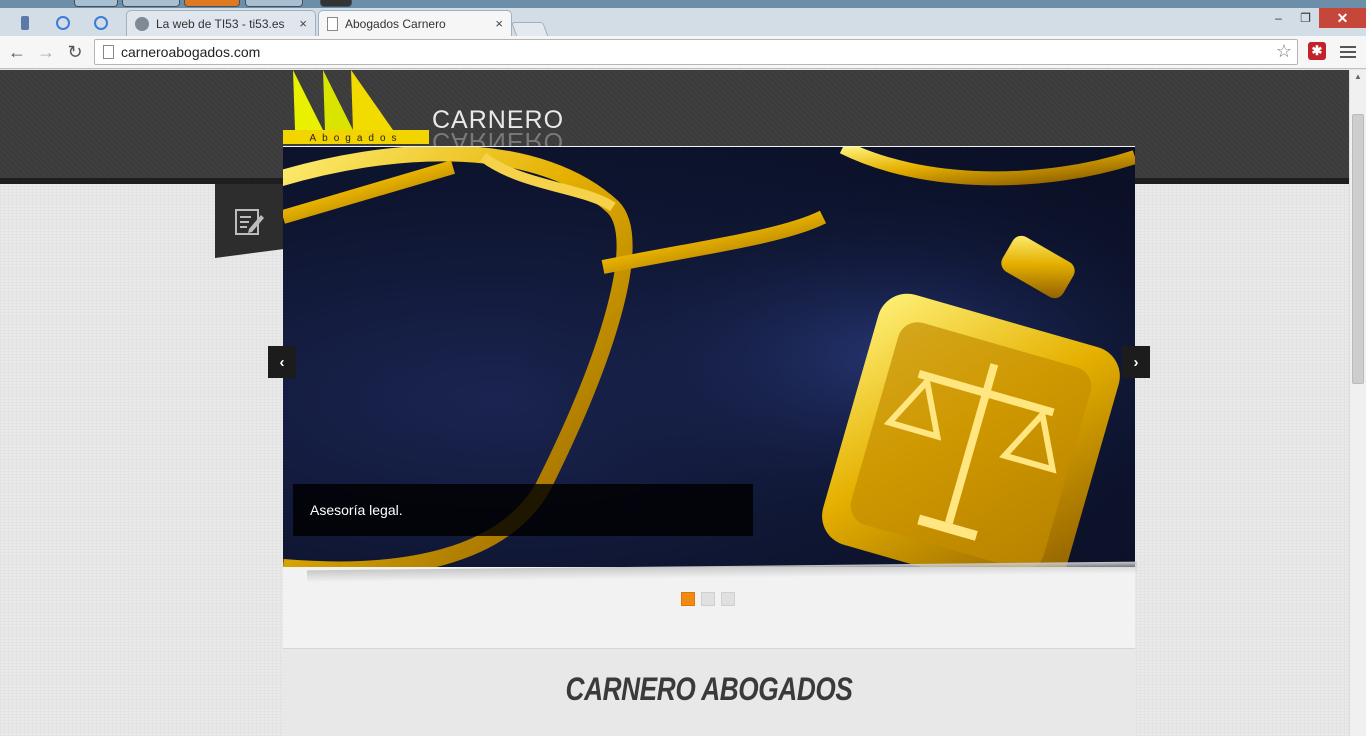 The width and height of the screenshot is (1366, 736). What do you see at coordinates (46, 52) in the screenshot?
I see `forward-button: →` at bounding box center [46, 52].